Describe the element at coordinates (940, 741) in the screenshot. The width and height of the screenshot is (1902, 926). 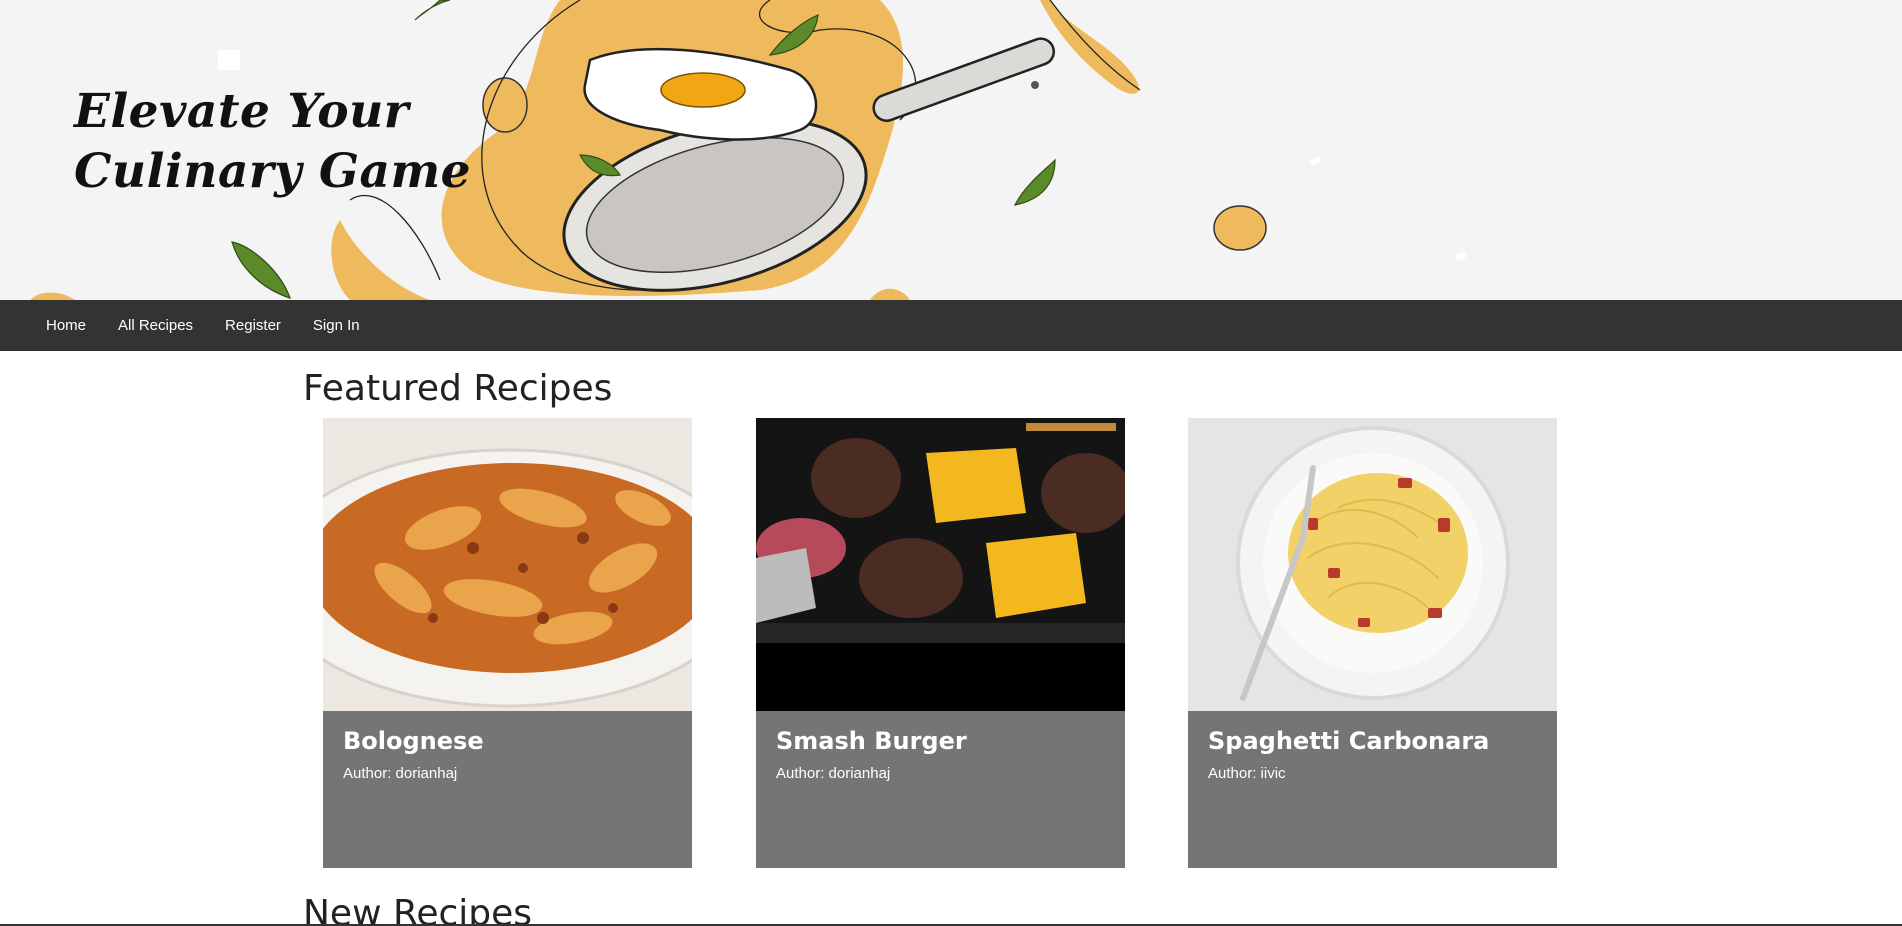
I see `recipe-name: Smash Burger` at that location.